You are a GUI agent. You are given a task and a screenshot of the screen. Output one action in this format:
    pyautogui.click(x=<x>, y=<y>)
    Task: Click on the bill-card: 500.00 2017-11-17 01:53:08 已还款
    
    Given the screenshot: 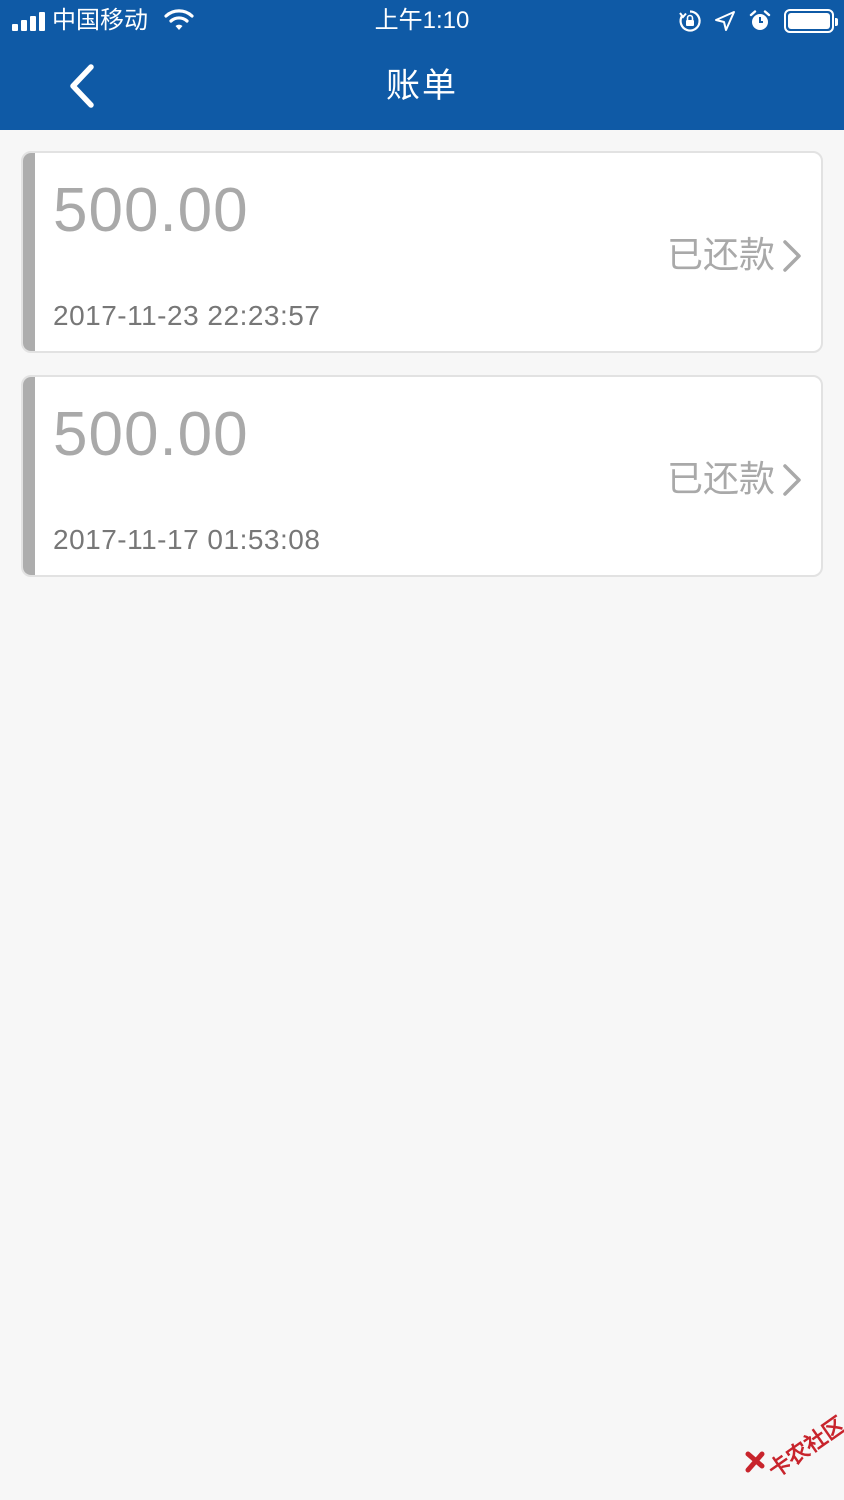 What is the action you would take?
    pyautogui.click(x=422, y=476)
    